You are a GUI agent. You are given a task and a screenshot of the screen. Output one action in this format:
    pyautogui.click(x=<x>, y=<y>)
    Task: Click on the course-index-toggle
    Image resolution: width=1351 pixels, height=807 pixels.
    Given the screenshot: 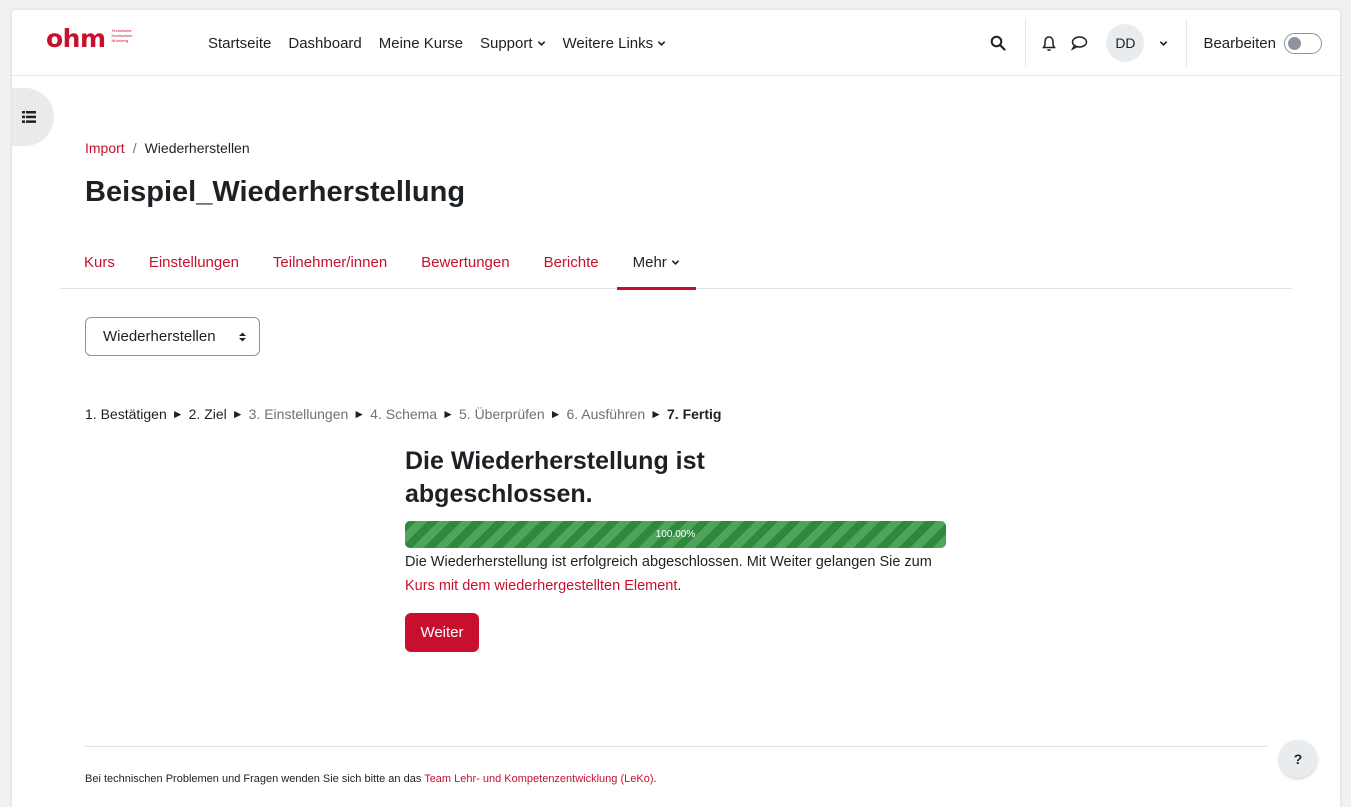 What is the action you would take?
    pyautogui.click(x=33, y=117)
    